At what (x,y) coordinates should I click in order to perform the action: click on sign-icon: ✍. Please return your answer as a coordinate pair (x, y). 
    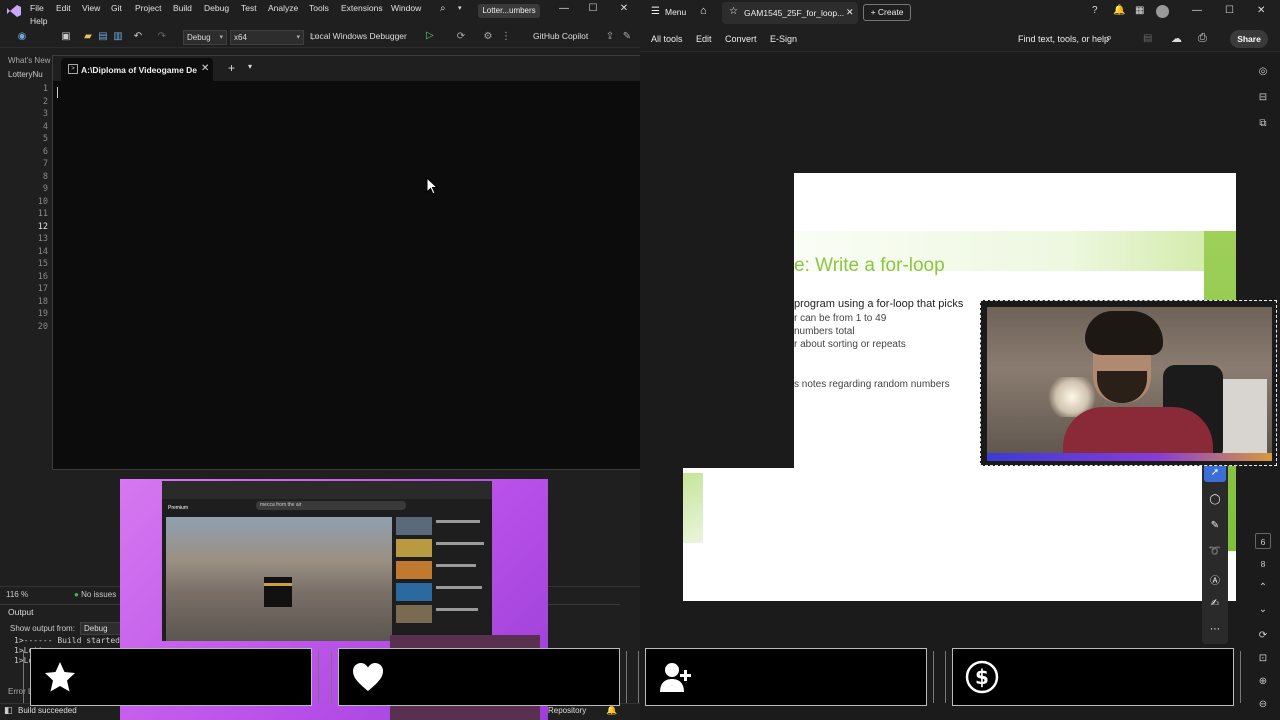
    Looking at the image, I should click on (1215, 603).